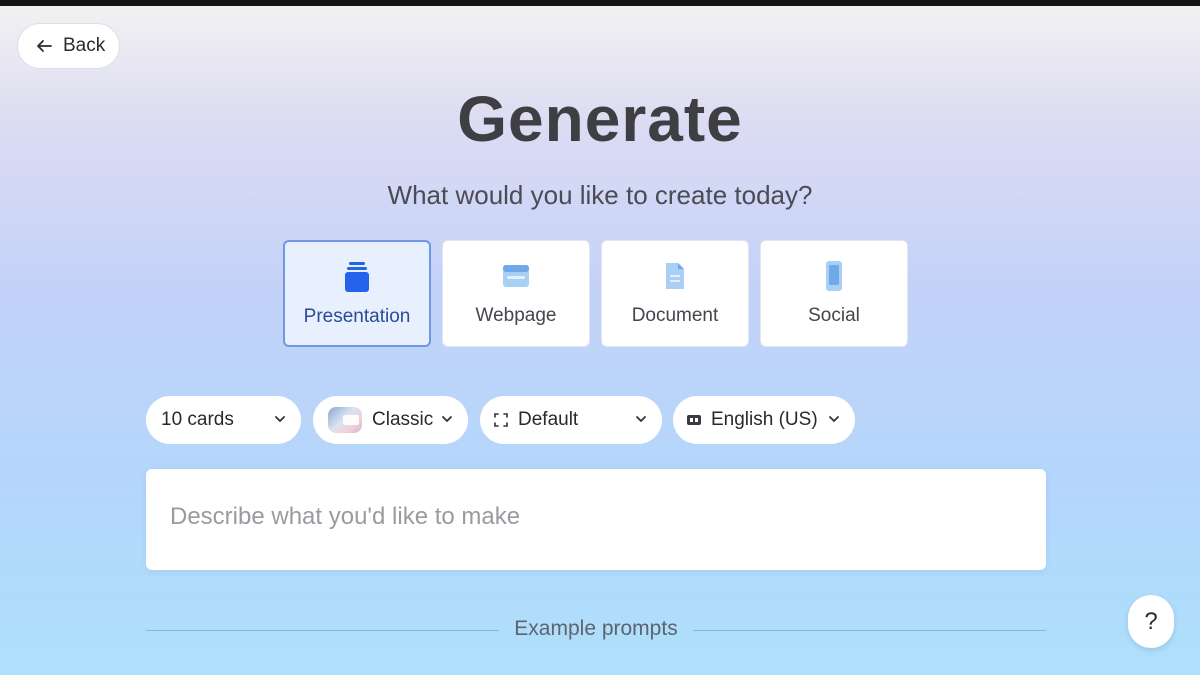 The height and width of the screenshot is (675, 1200). Describe the element at coordinates (345, 420) in the screenshot. I see `theme-thumbnail` at that location.